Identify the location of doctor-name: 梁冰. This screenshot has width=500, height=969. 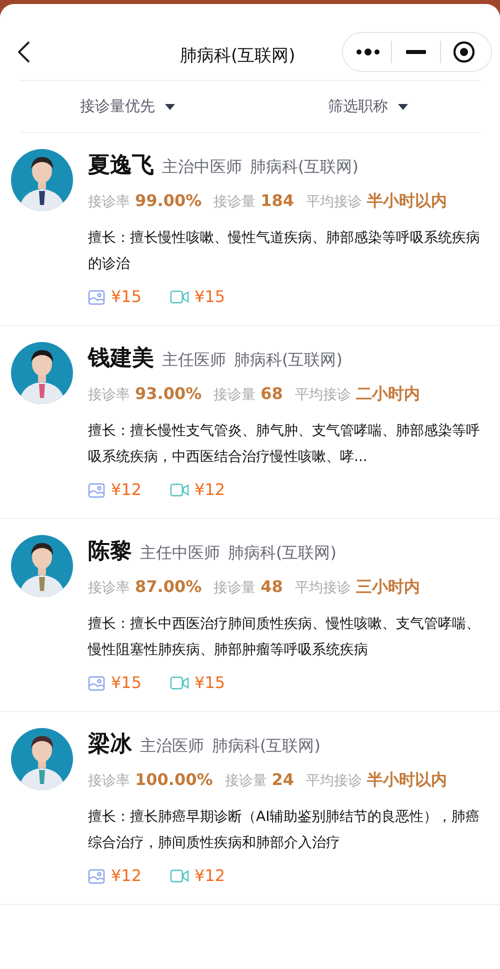
(110, 744).